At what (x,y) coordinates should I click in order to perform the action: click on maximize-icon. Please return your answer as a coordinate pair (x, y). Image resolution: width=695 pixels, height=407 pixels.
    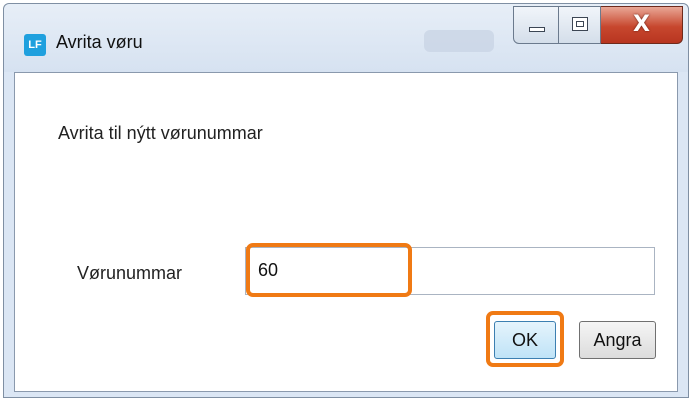
    Looking at the image, I should click on (580, 24).